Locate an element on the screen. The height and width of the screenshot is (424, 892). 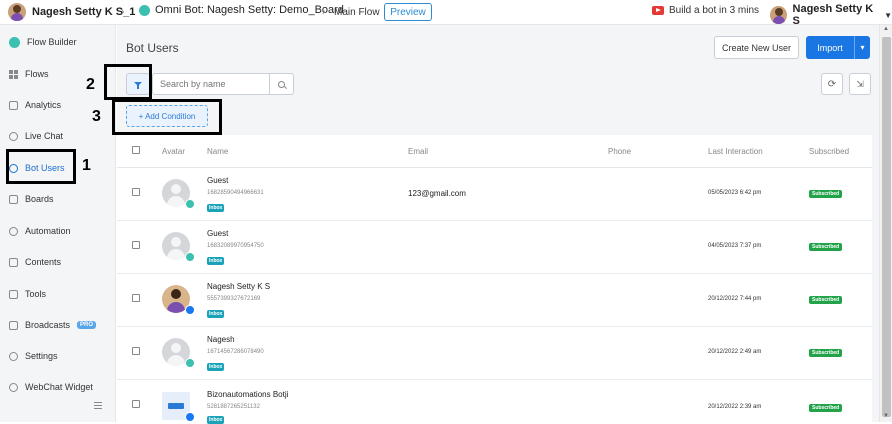
column-header-phone: Phone is located at coordinates (619, 151).